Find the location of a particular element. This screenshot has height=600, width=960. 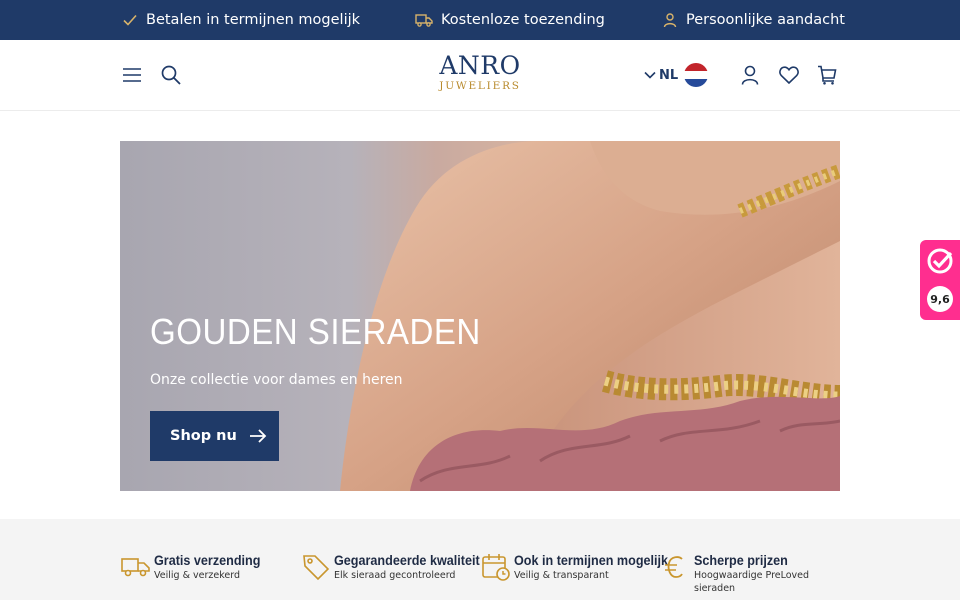

euro-icon is located at coordinates (674, 567).